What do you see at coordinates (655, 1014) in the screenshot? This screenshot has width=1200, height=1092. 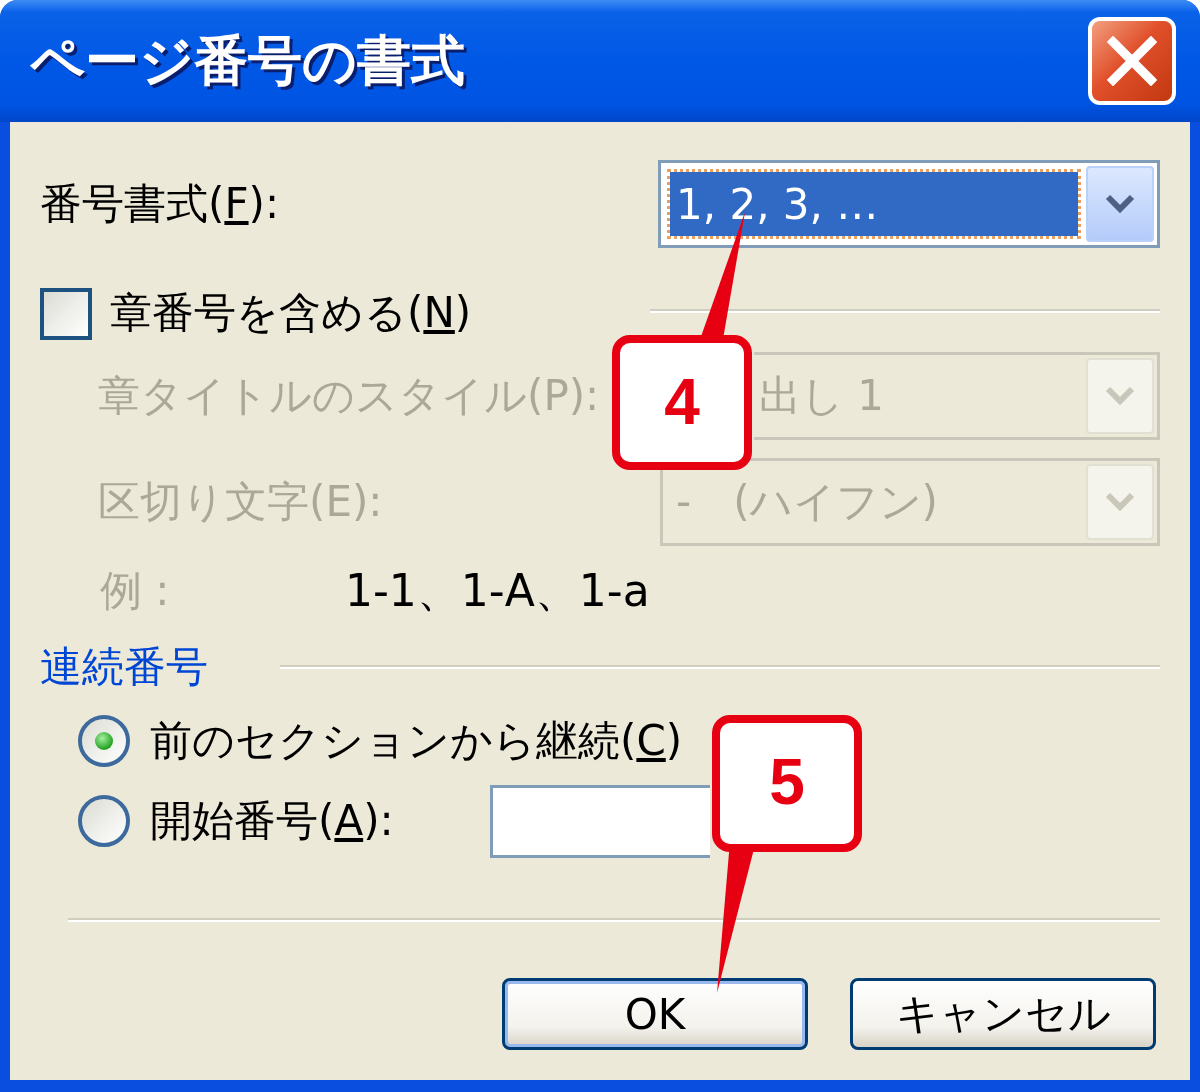 I see `dialog-button: OK` at bounding box center [655, 1014].